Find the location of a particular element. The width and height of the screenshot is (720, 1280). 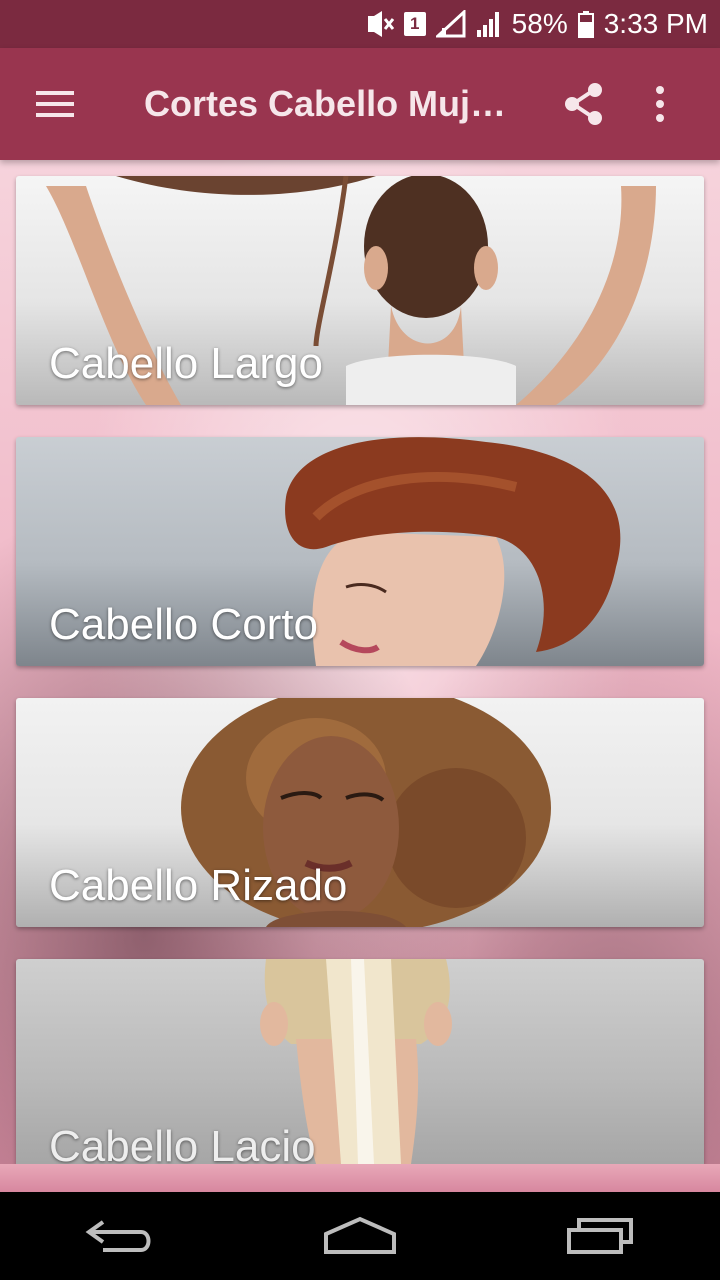

battery-percent: 58% is located at coordinates (539, 23).